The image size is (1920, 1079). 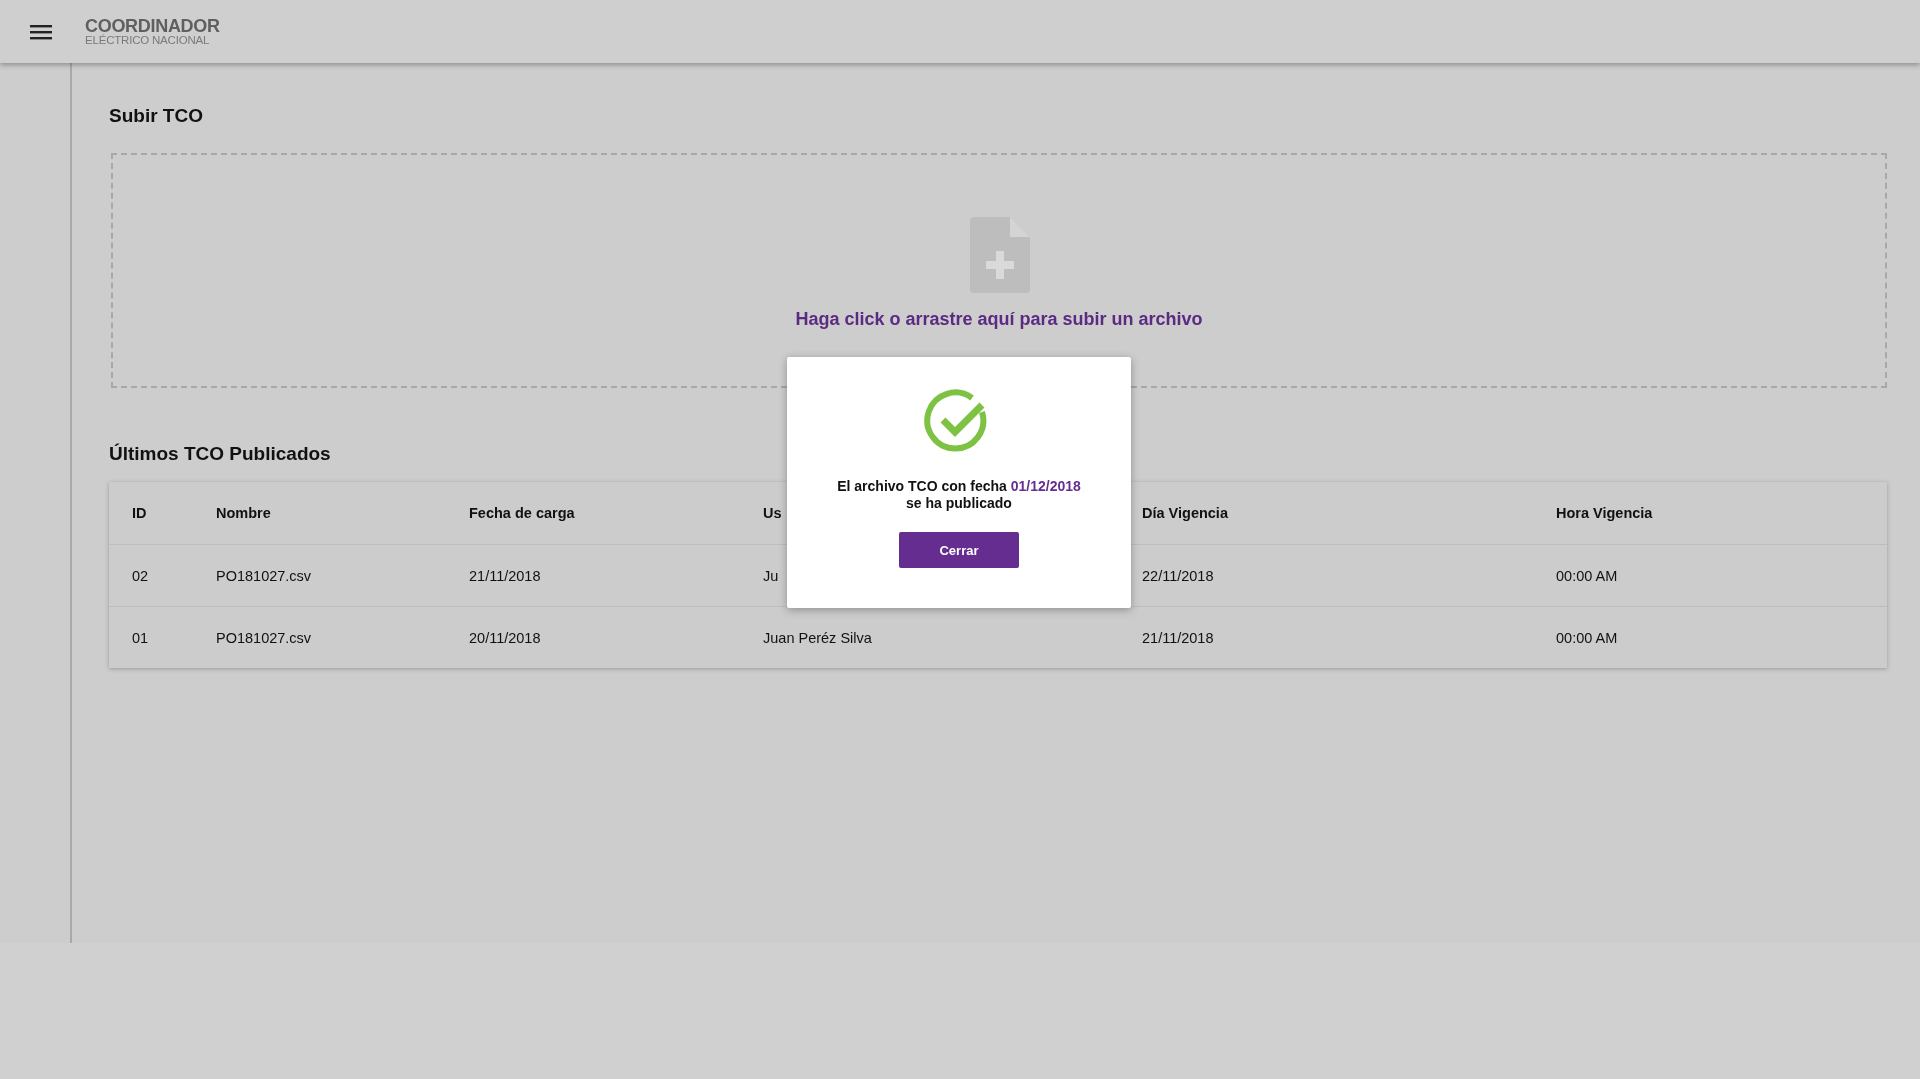 I want to click on column-header: Hora Vigencia, so click(x=1605, y=513).